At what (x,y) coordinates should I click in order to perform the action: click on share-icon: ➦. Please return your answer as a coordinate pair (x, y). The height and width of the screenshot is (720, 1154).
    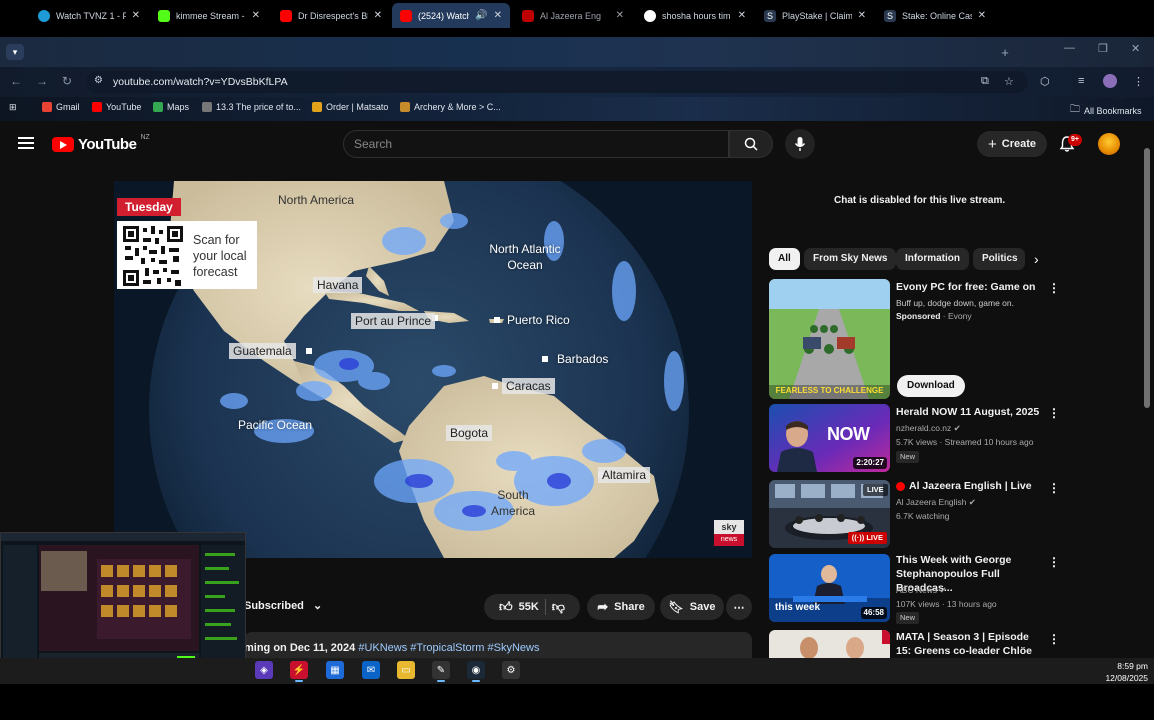
    Looking at the image, I should click on (603, 606).